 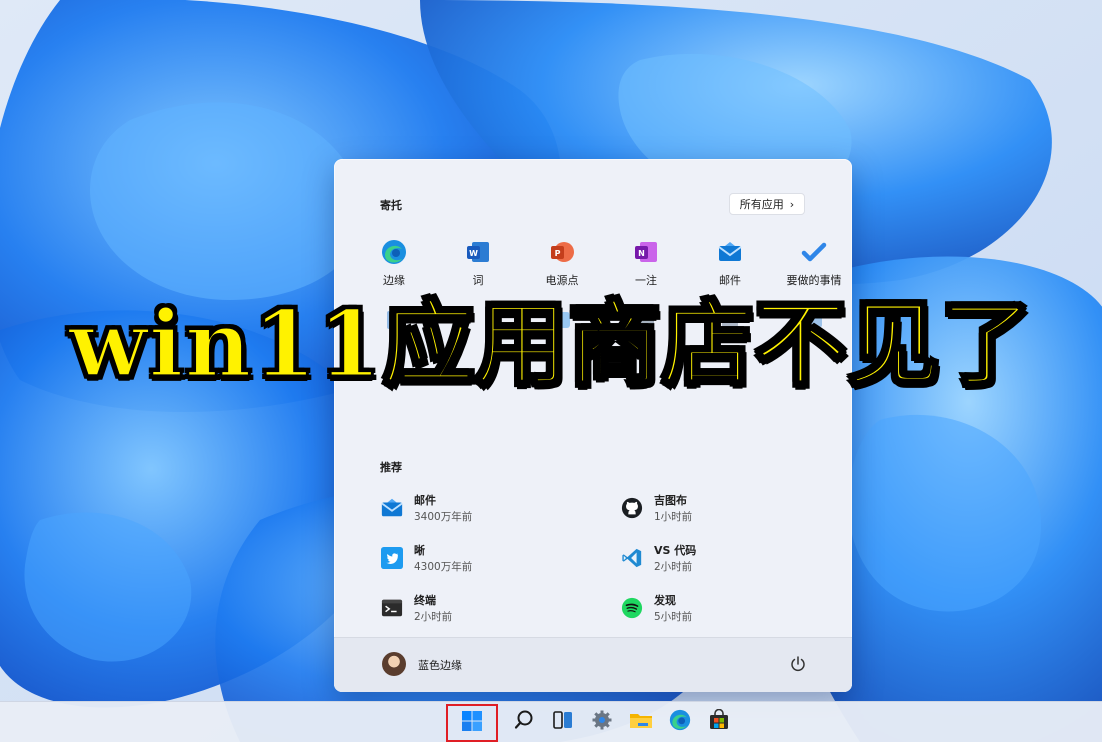 What do you see at coordinates (632, 508) in the screenshot?
I see `github-icon` at bounding box center [632, 508].